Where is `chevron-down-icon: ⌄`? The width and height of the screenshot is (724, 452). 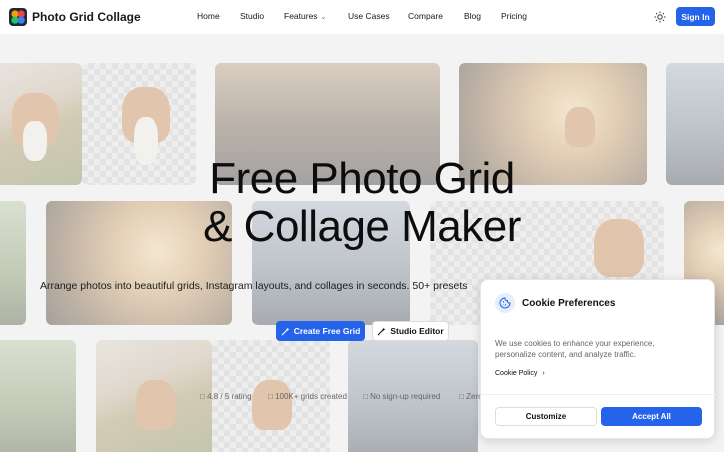 chevron-down-icon: ⌄ is located at coordinates (323, 17).